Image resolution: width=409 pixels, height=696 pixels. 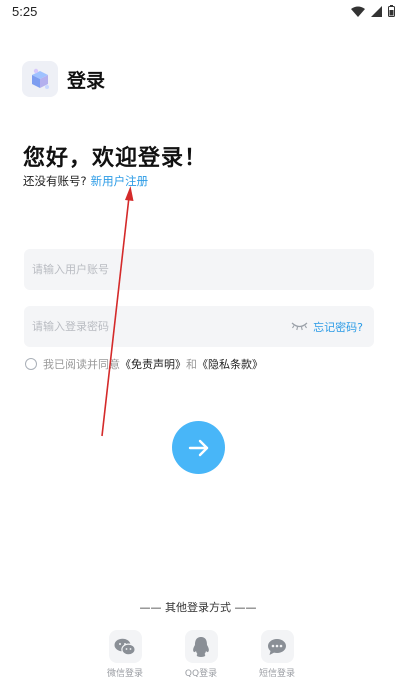 I want to click on password-input, so click(x=157, y=326).